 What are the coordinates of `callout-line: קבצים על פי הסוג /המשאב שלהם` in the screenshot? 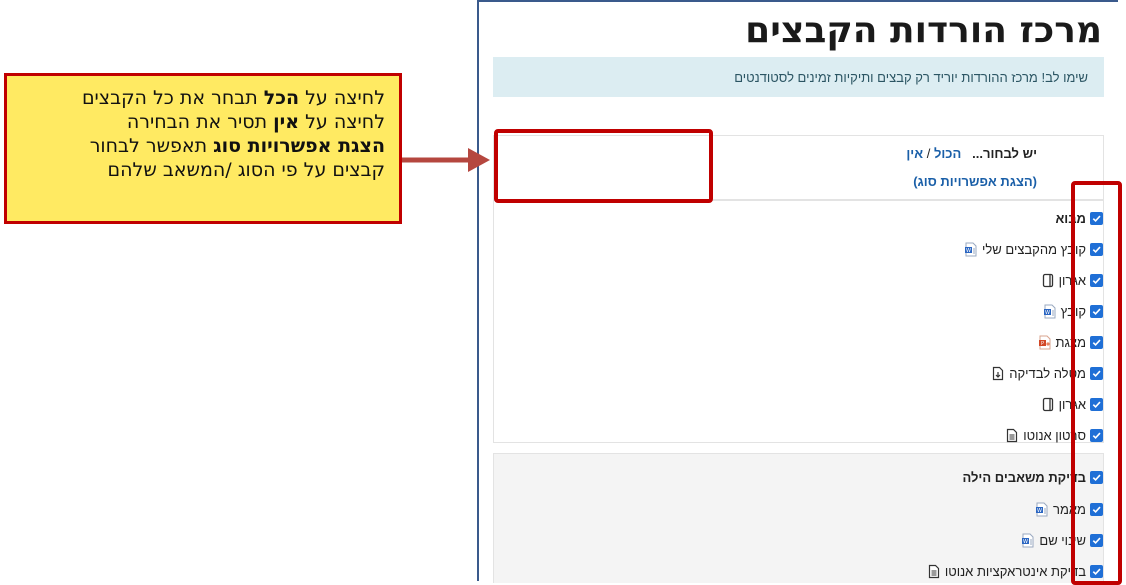 It's located at (203, 170).